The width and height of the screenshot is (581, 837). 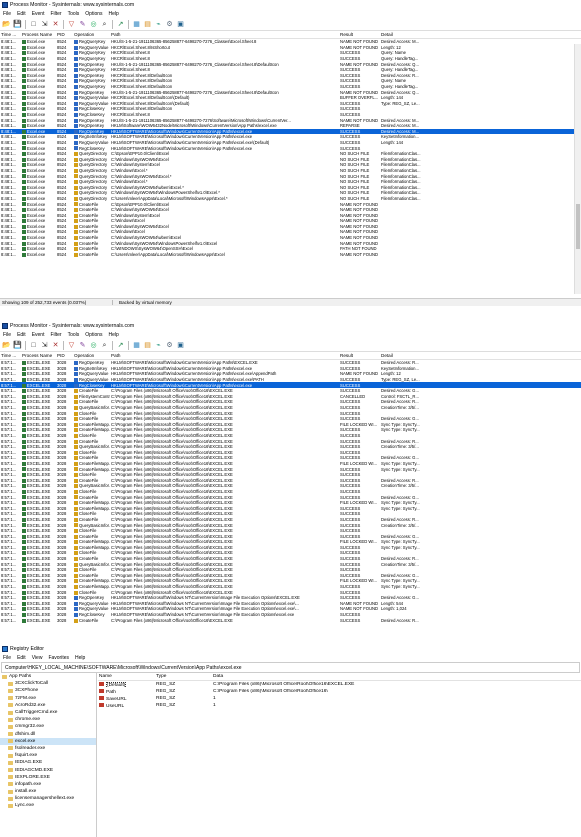 What do you see at coordinates (74, 14) in the screenshot?
I see `menu-tools: Tools` at bounding box center [74, 14].